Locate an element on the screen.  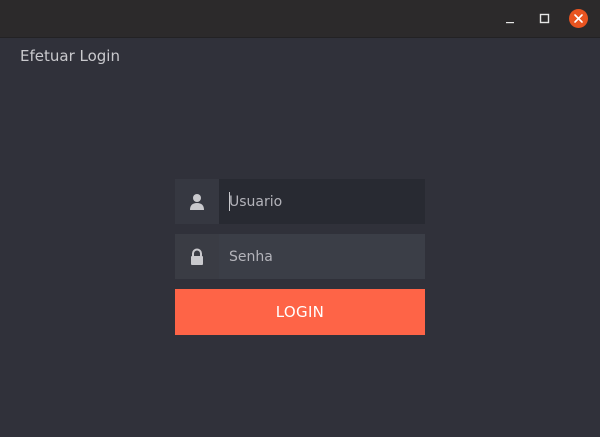
password-icon-box is located at coordinates (197, 256).